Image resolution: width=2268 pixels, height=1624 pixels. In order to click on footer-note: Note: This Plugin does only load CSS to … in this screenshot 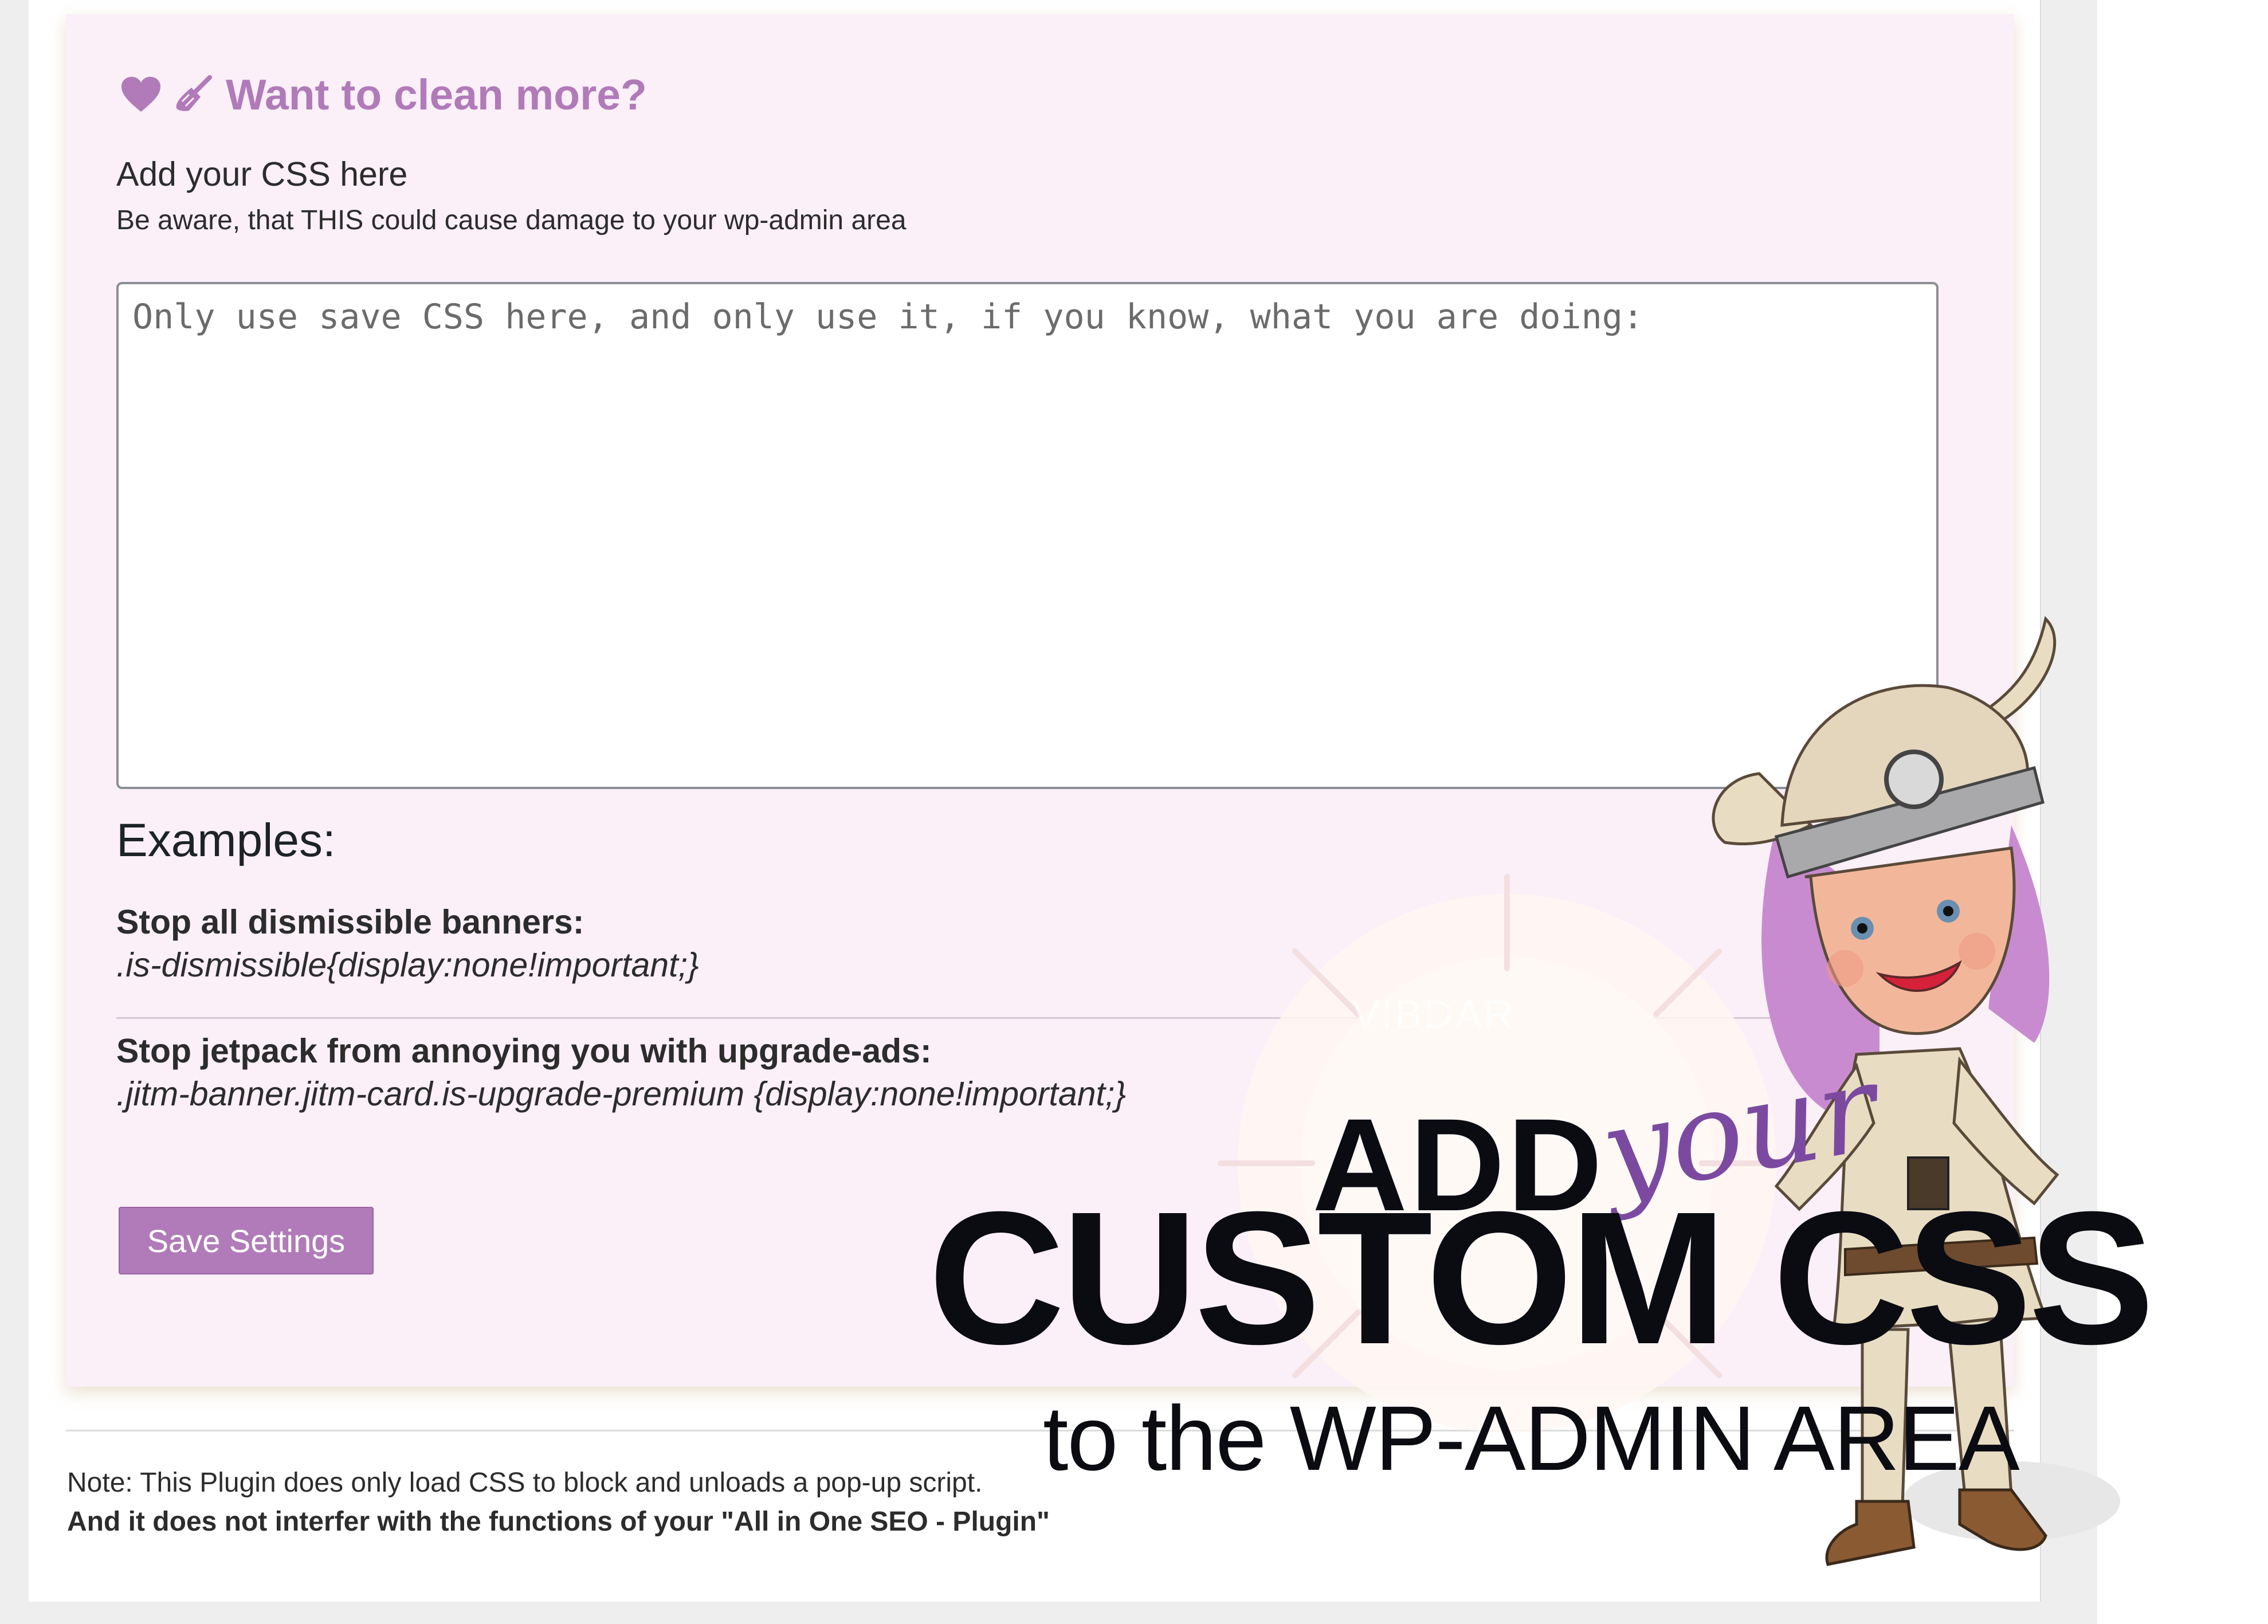, I will do `click(525, 1483)`.